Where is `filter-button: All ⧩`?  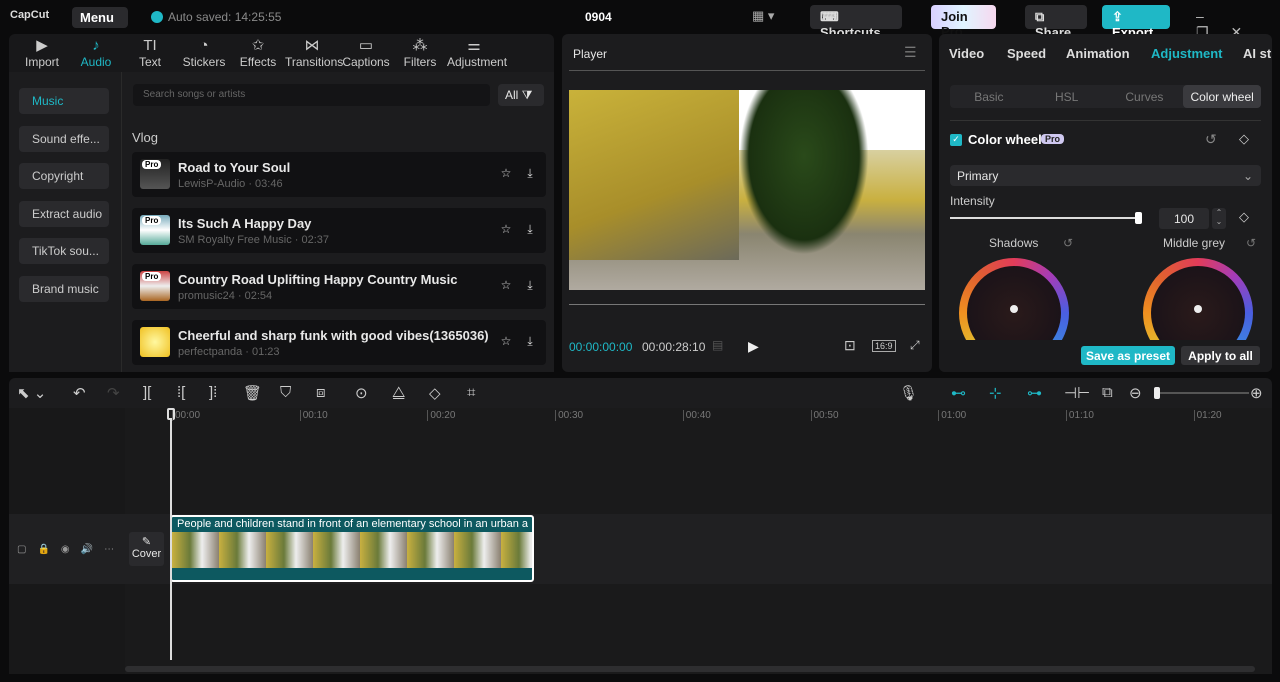
filter-button: All ⧩ is located at coordinates (521, 95).